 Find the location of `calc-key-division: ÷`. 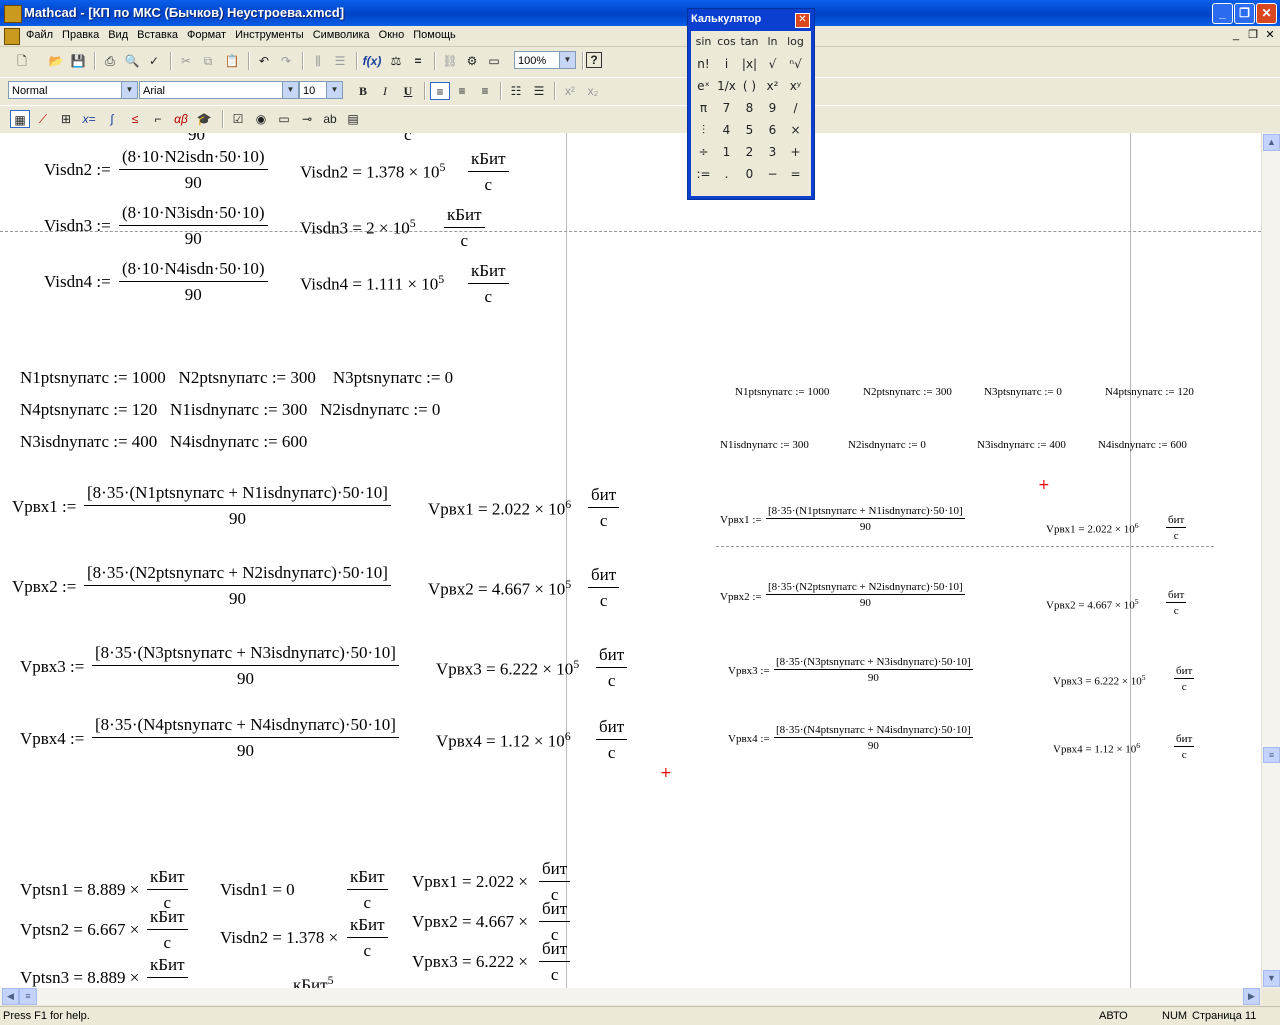

calc-key-division: ÷ is located at coordinates (703, 152).